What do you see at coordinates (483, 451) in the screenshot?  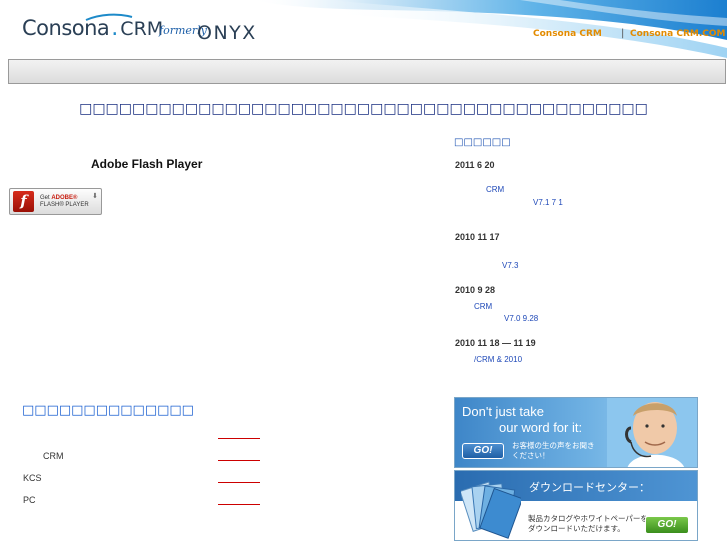 I see `testimonials-go-button: GO!` at bounding box center [483, 451].